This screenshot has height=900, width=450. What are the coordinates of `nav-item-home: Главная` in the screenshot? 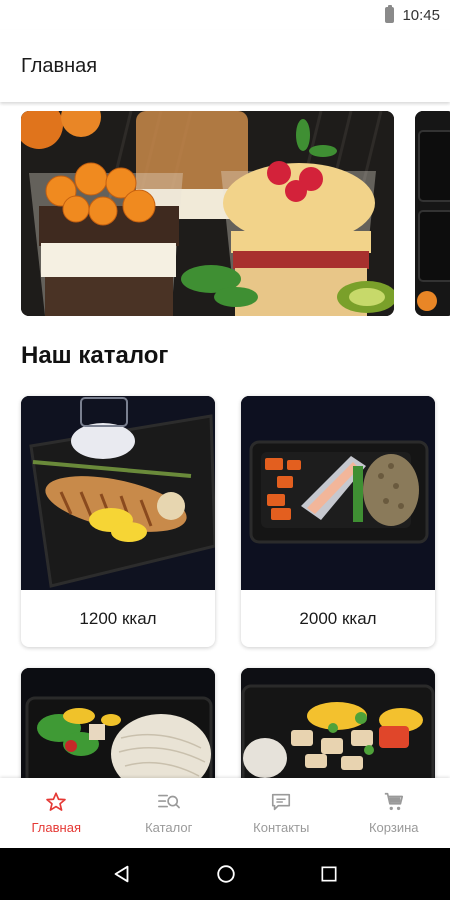 It's located at (56, 813).